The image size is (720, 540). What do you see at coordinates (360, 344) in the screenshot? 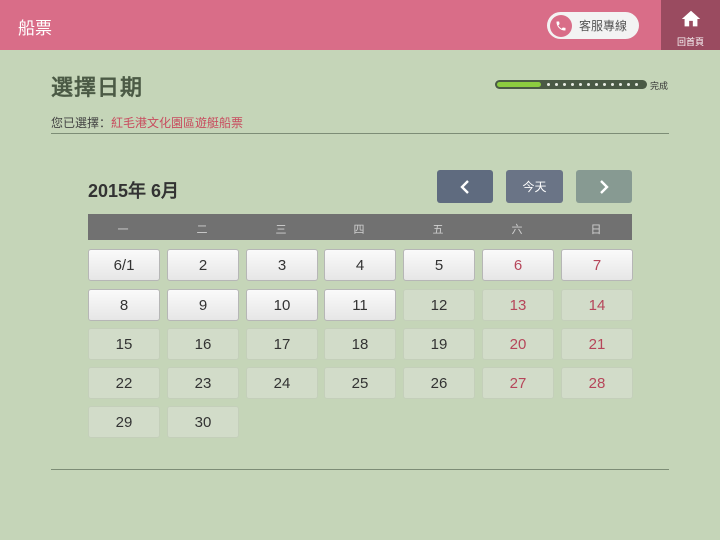
I see `calendar-day: 18` at bounding box center [360, 344].